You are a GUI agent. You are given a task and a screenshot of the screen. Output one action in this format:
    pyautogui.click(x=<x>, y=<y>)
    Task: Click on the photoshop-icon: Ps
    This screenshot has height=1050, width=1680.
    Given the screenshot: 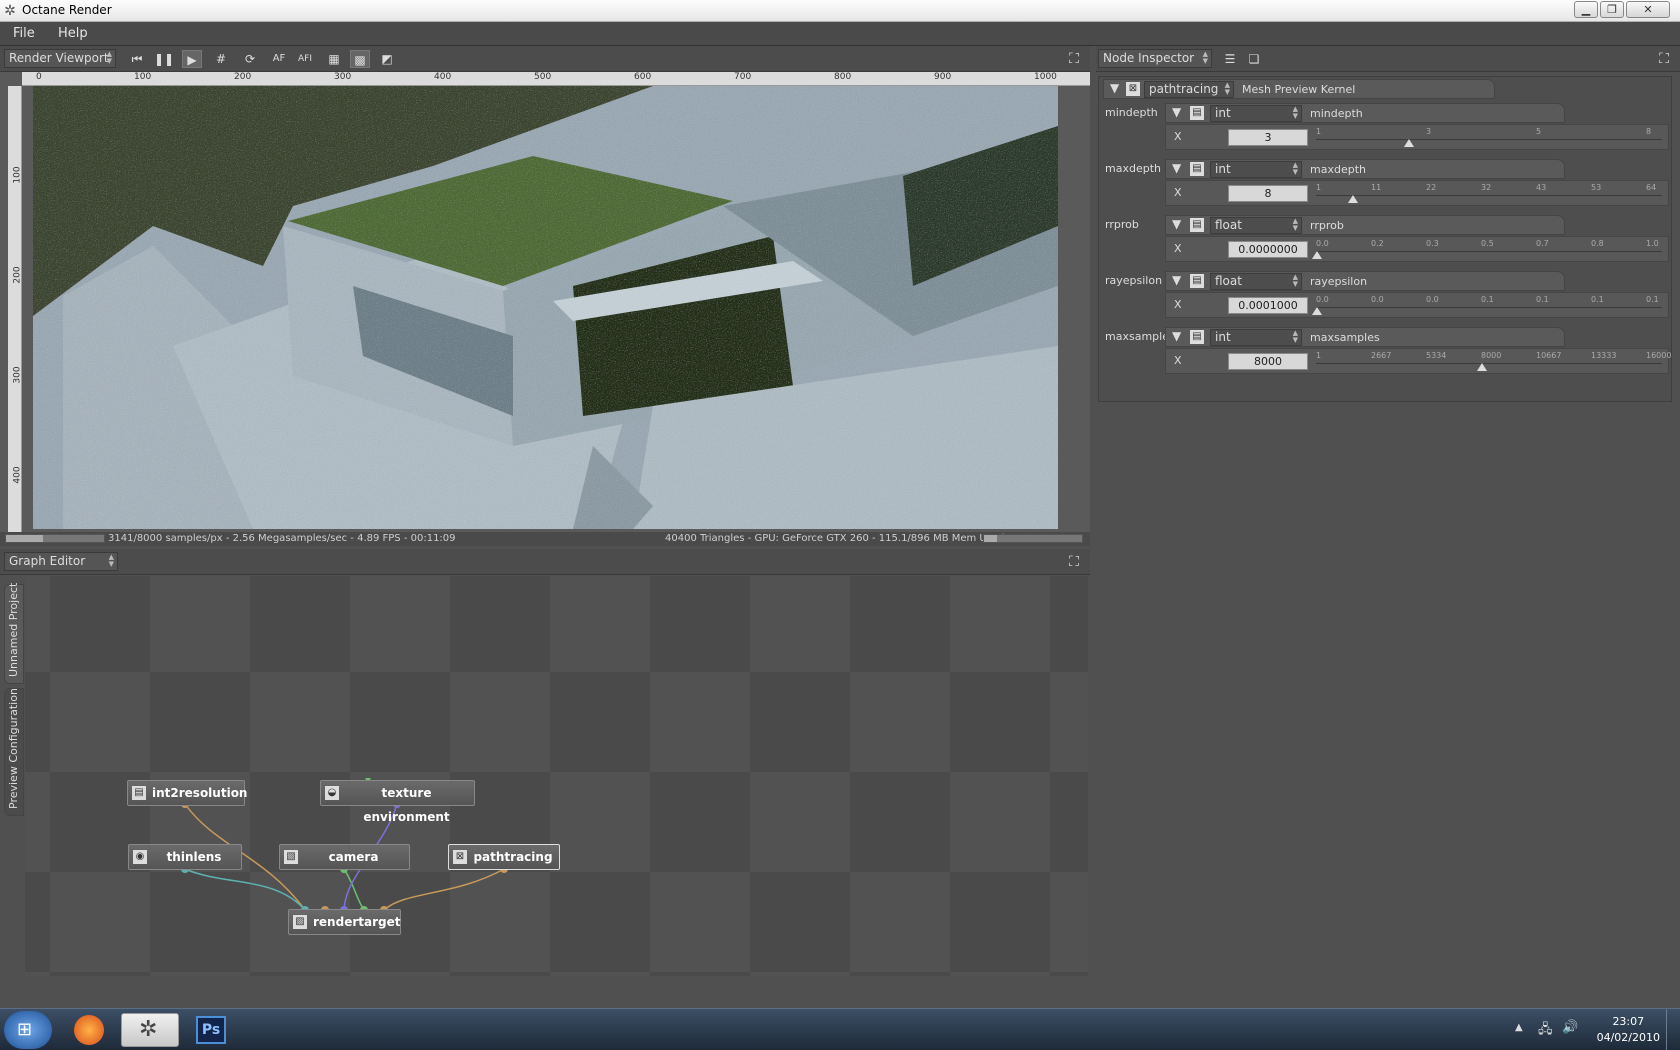 What is the action you would take?
    pyautogui.click(x=211, y=1030)
    